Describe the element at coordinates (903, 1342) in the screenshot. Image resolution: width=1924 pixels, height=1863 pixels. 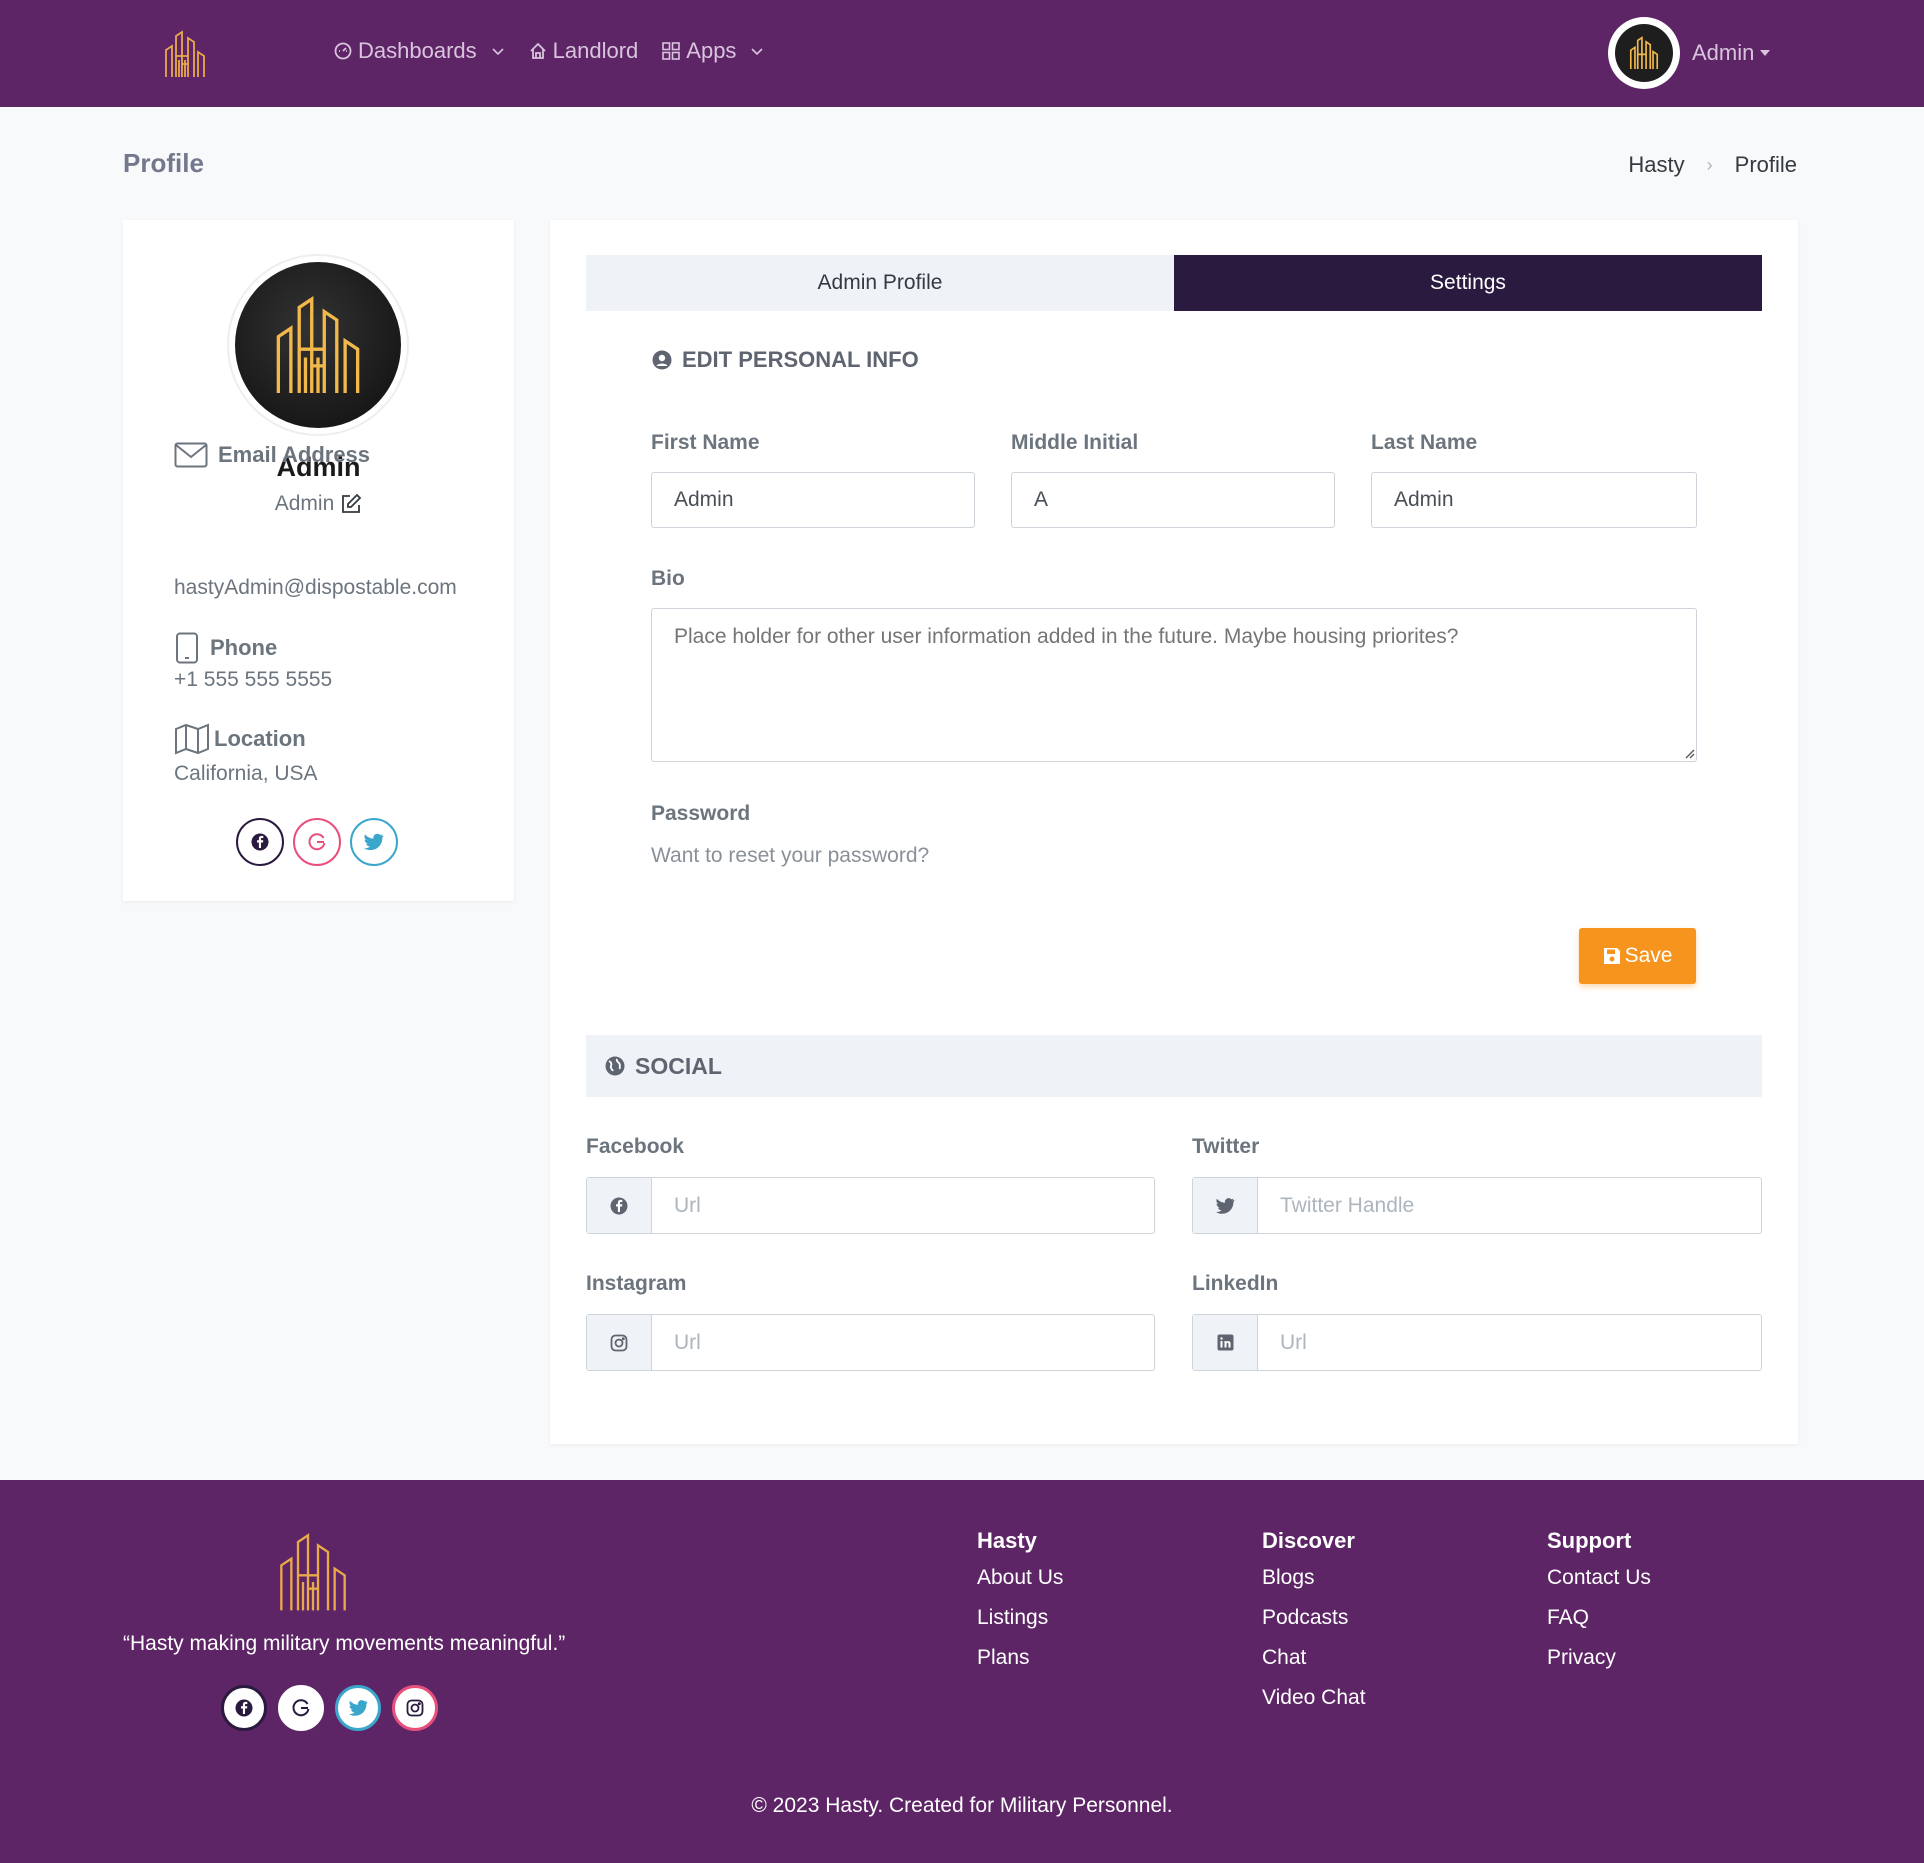
I see `instagram-url-input: Url` at that location.